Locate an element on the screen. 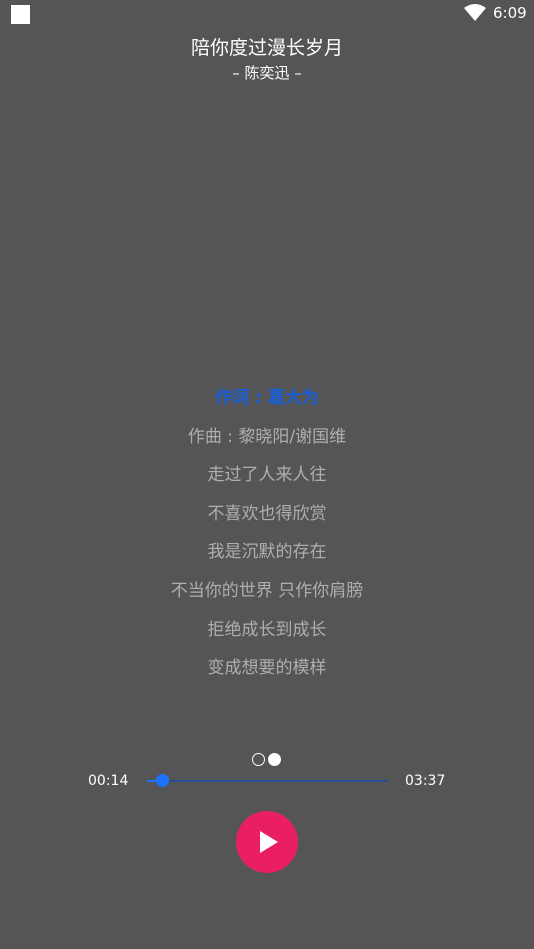 Image resolution: width=534 pixels, height=949 pixels. page-indicator is located at coordinates (268, 760).